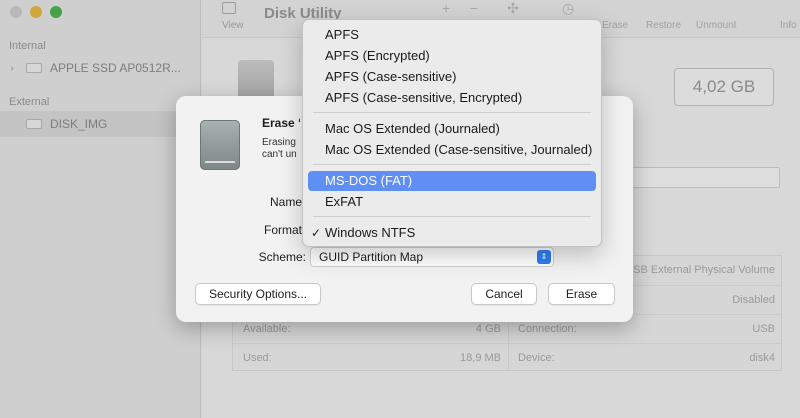 This screenshot has width=800, height=418. What do you see at coordinates (16, 12) in the screenshot?
I see `close-window-button` at bounding box center [16, 12].